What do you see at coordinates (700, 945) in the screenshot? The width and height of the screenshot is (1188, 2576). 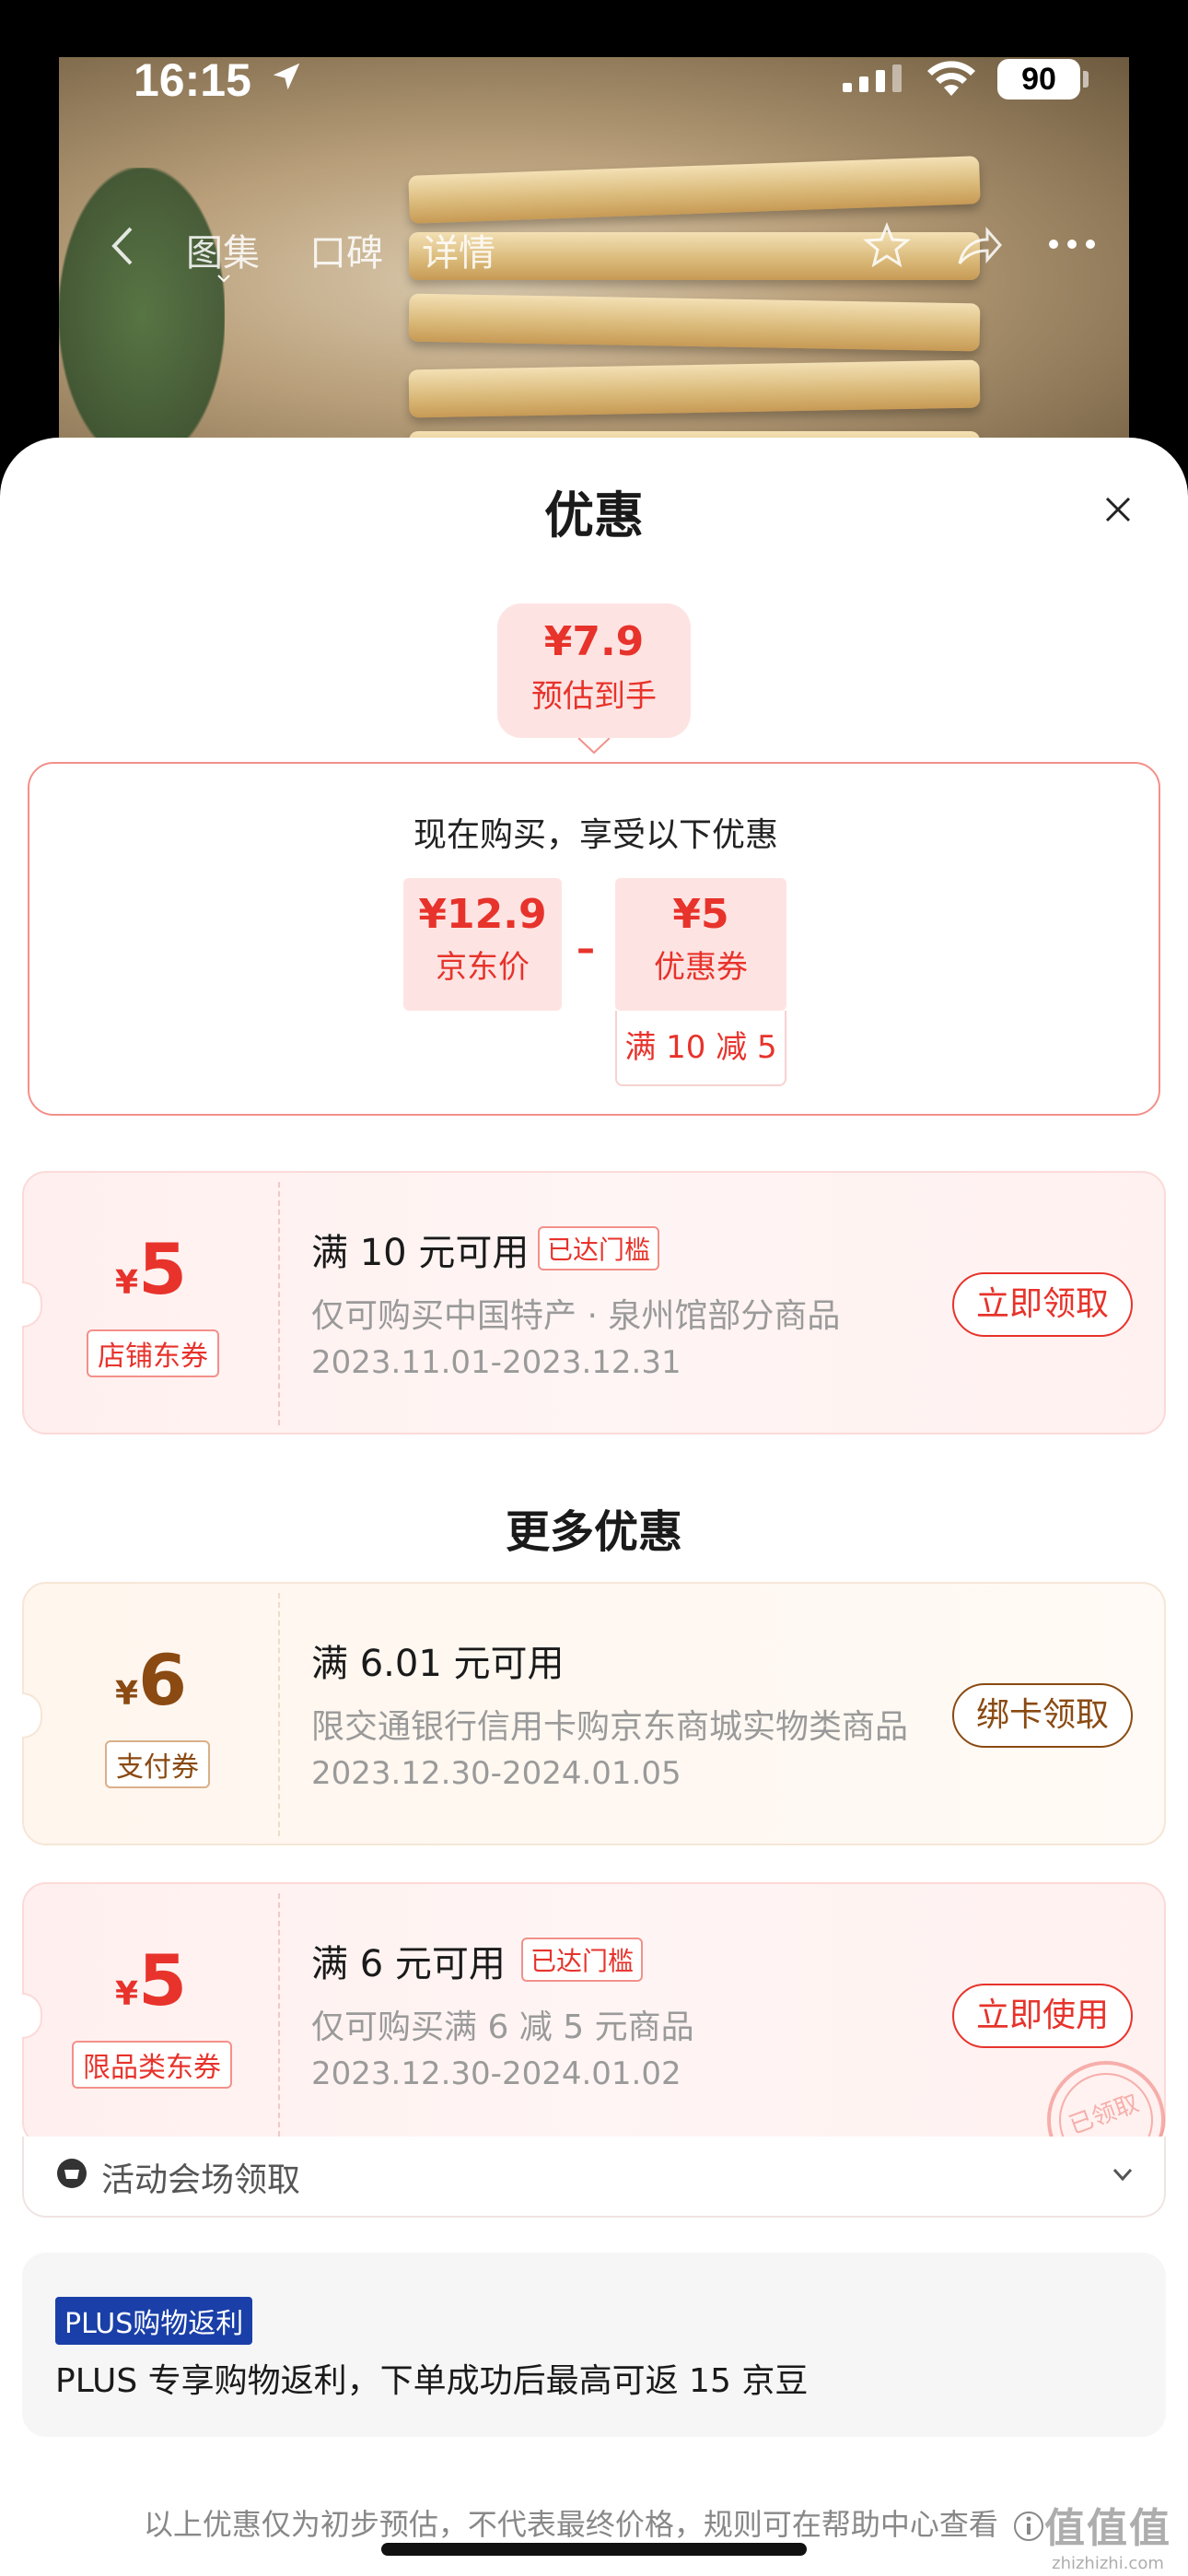 I see `coupon-discount-block: ¥5 优惠券` at bounding box center [700, 945].